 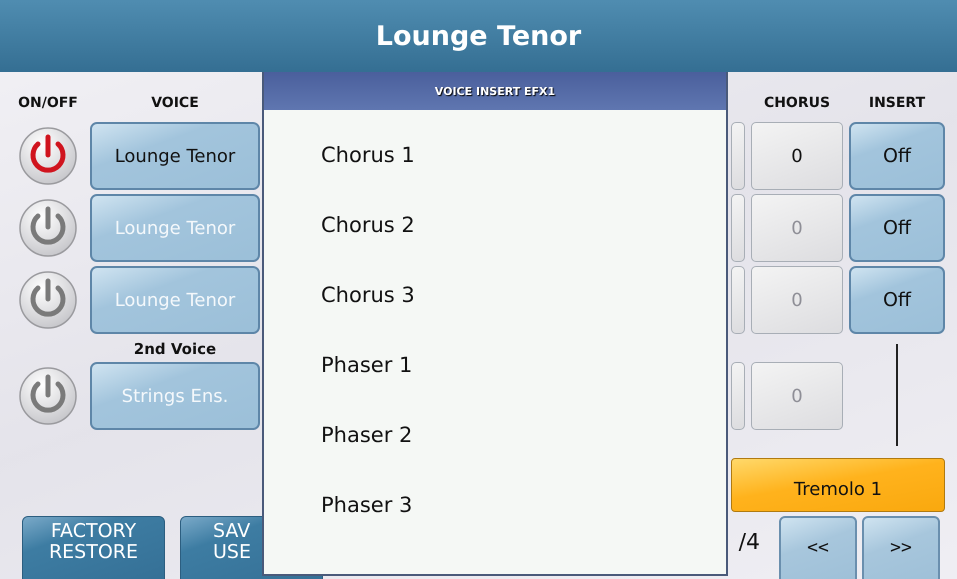 What do you see at coordinates (495, 435) in the screenshot?
I see `menu-item: Phaser 2` at bounding box center [495, 435].